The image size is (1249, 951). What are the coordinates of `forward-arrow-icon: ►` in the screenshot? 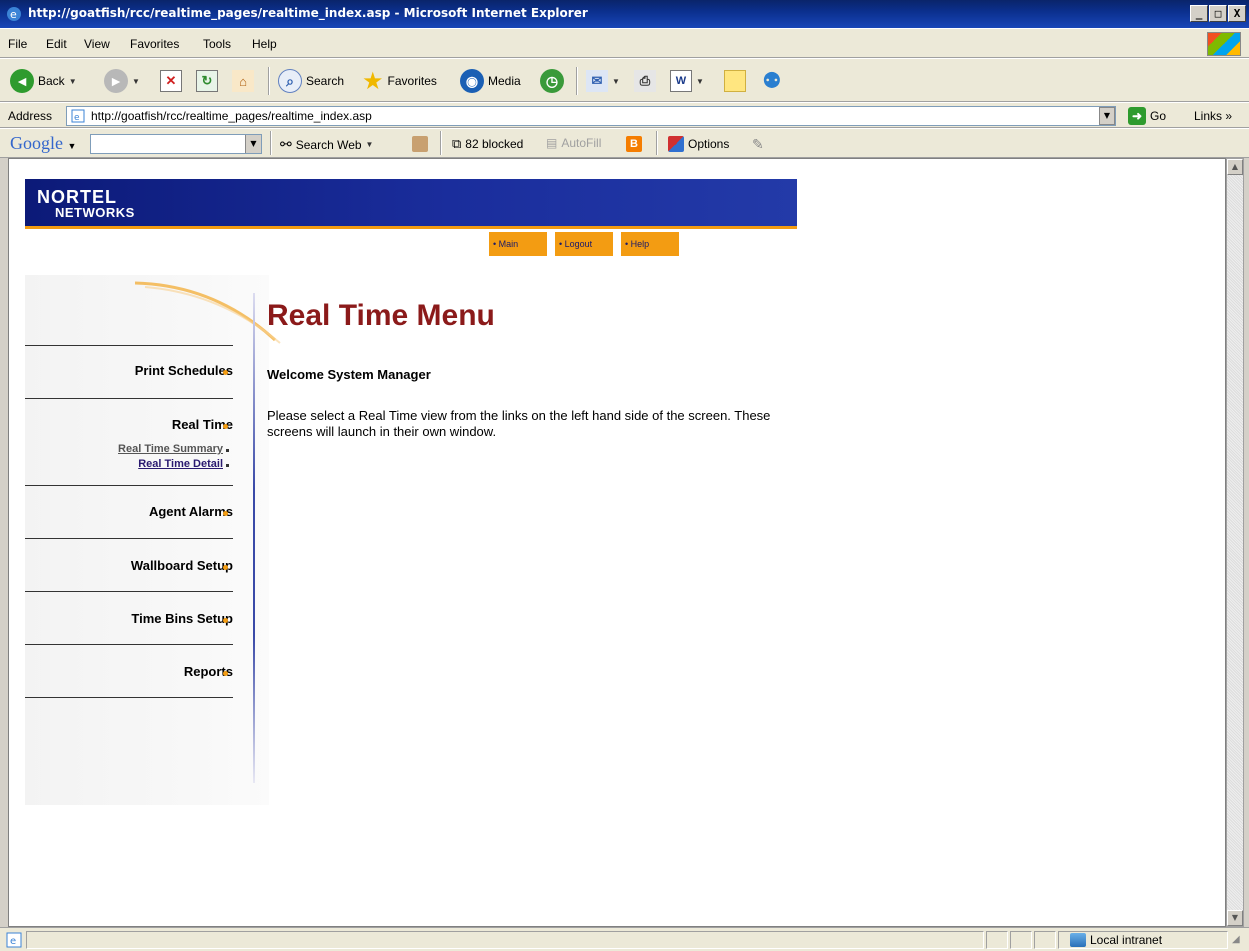 It's located at (116, 81).